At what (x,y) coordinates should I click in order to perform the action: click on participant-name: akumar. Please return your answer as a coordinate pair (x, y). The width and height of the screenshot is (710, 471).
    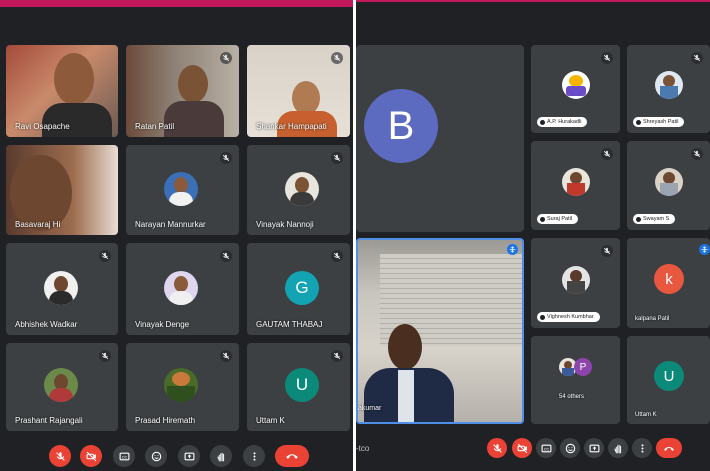
    Looking at the image, I should click on (370, 408).